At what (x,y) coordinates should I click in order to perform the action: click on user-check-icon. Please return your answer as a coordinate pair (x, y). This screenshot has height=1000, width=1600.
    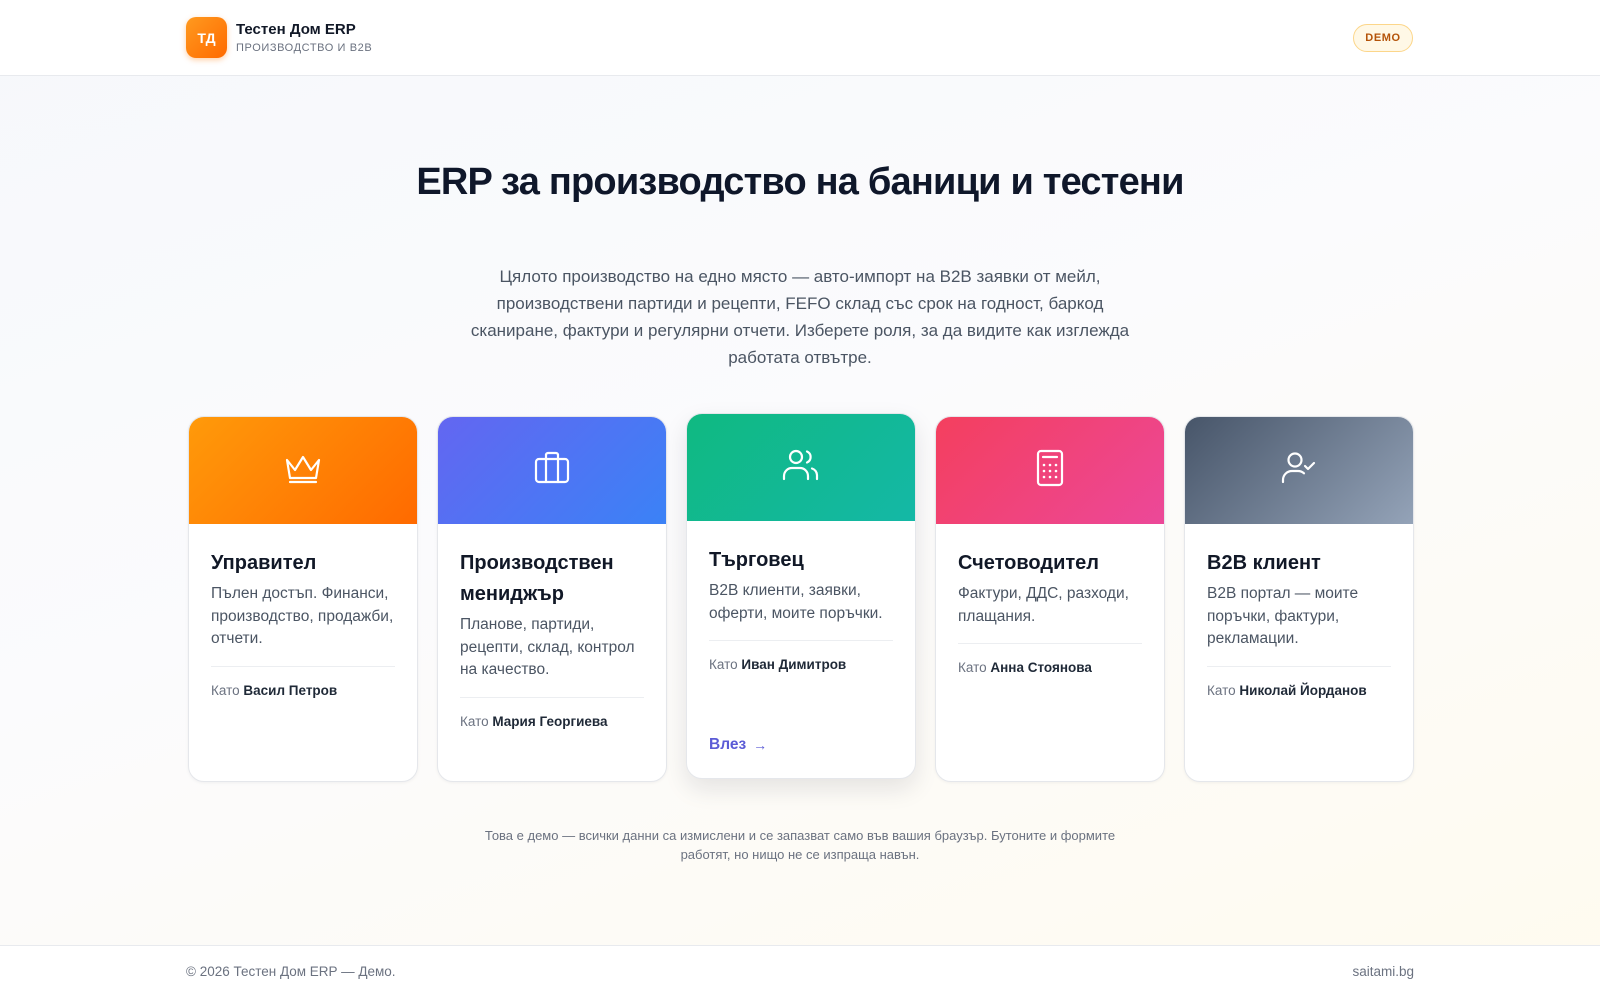
    Looking at the image, I should click on (1299, 470).